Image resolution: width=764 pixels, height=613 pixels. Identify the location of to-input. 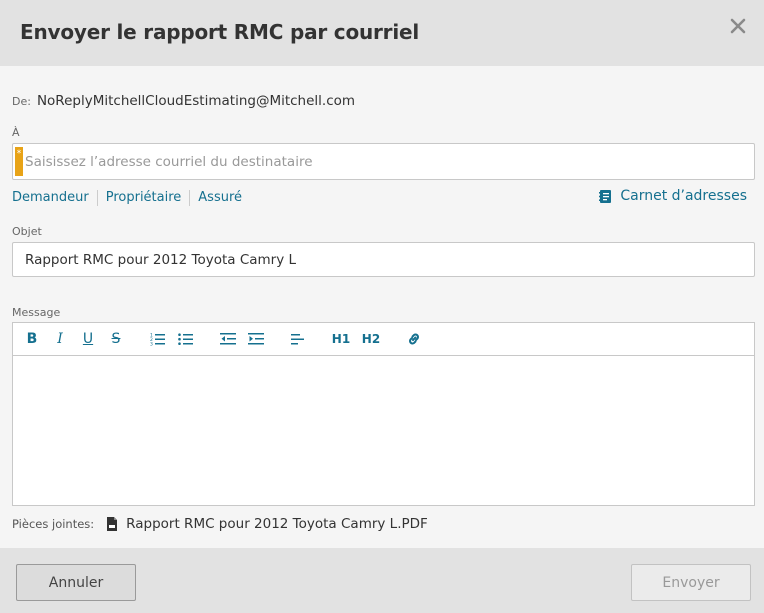
(385, 161).